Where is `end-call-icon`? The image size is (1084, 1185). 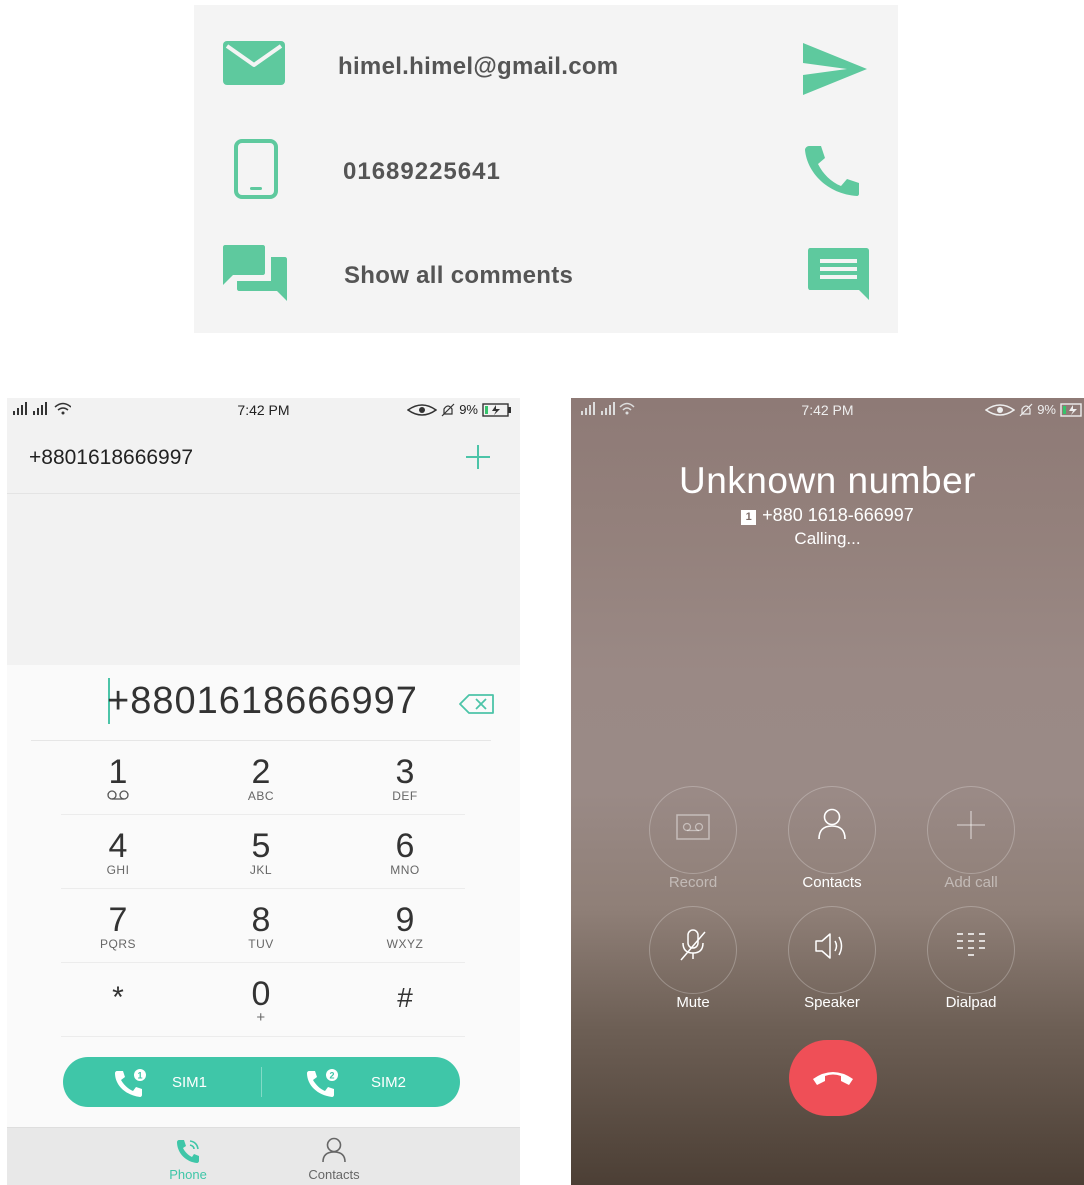 end-call-icon is located at coordinates (833, 1078).